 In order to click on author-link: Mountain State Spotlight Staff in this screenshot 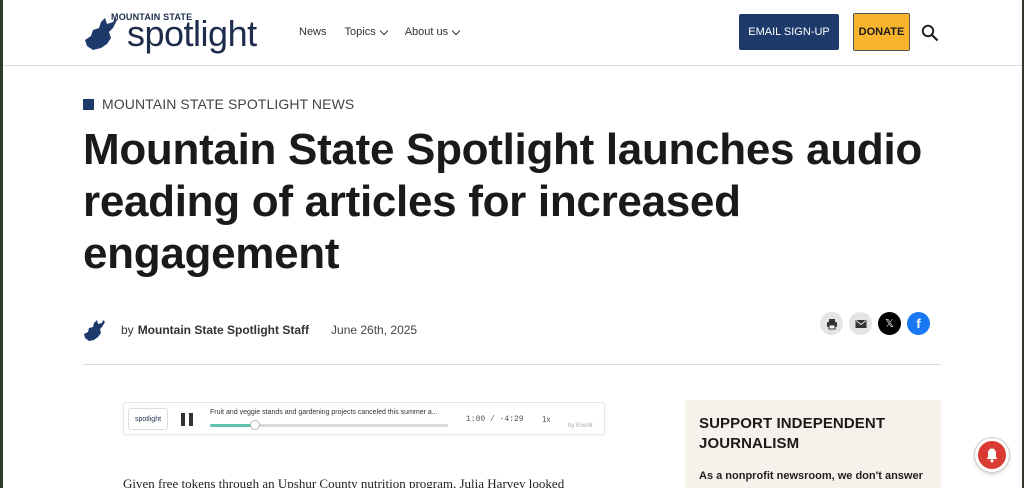, I will do `click(223, 330)`.